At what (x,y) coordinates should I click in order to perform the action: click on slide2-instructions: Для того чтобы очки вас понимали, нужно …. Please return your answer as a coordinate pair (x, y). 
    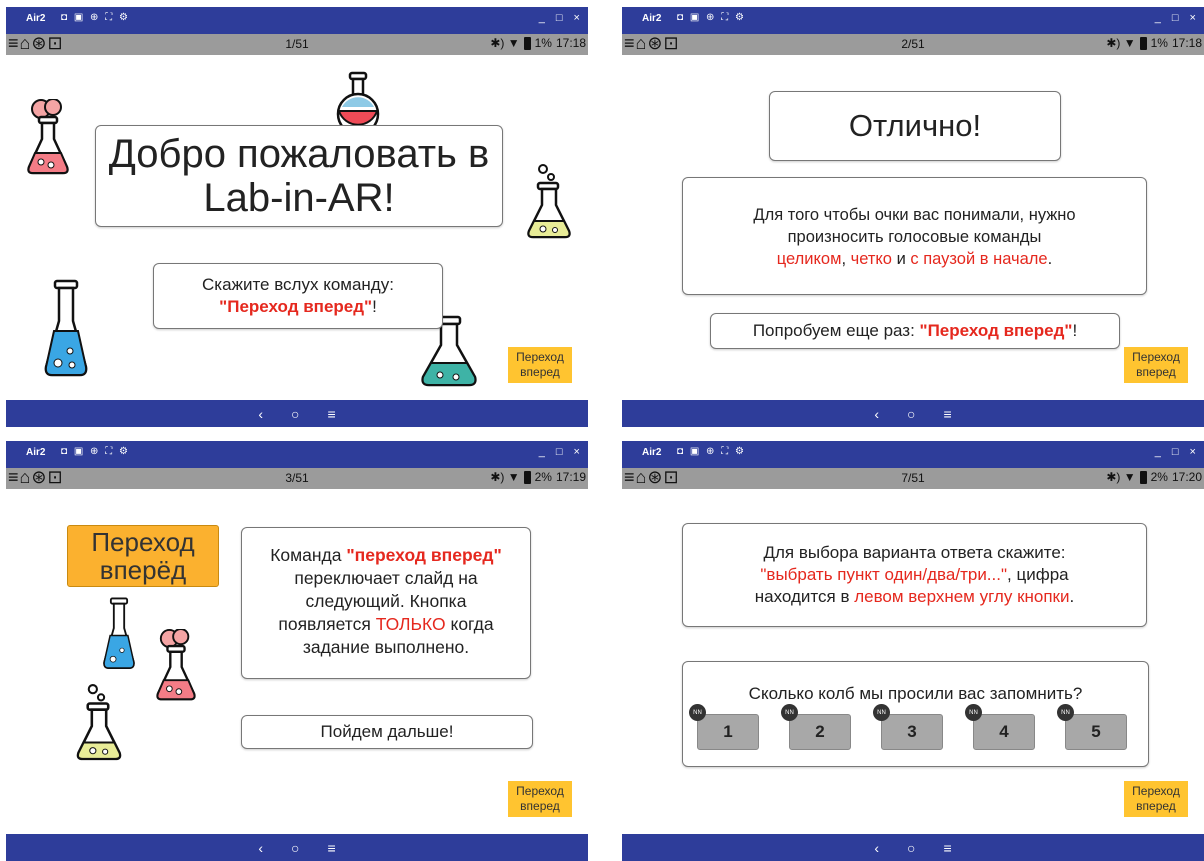
    Looking at the image, I should click on (914, 236).